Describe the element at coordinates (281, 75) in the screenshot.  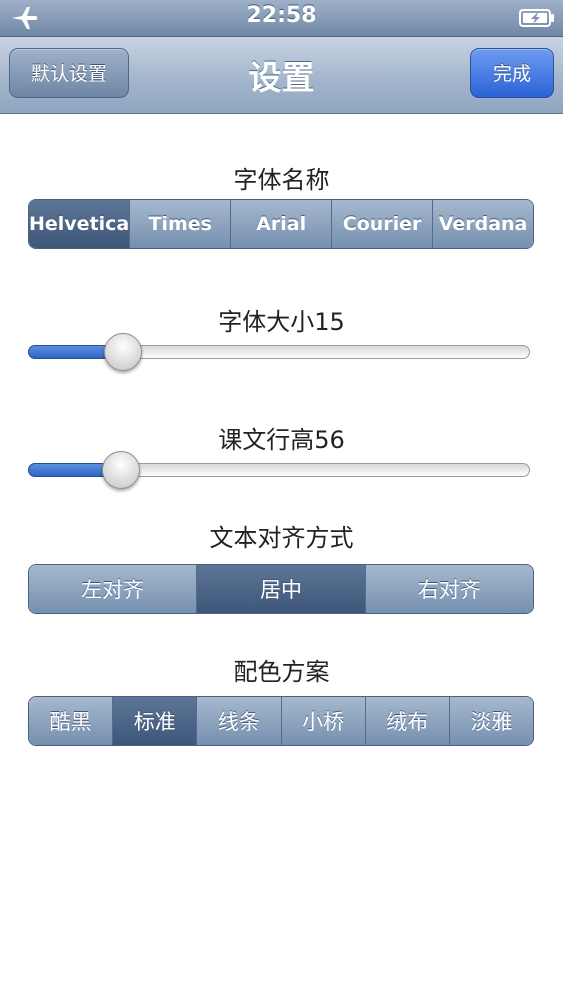
I see `navigation-bar: 默认设置 设置 完成` at that location.